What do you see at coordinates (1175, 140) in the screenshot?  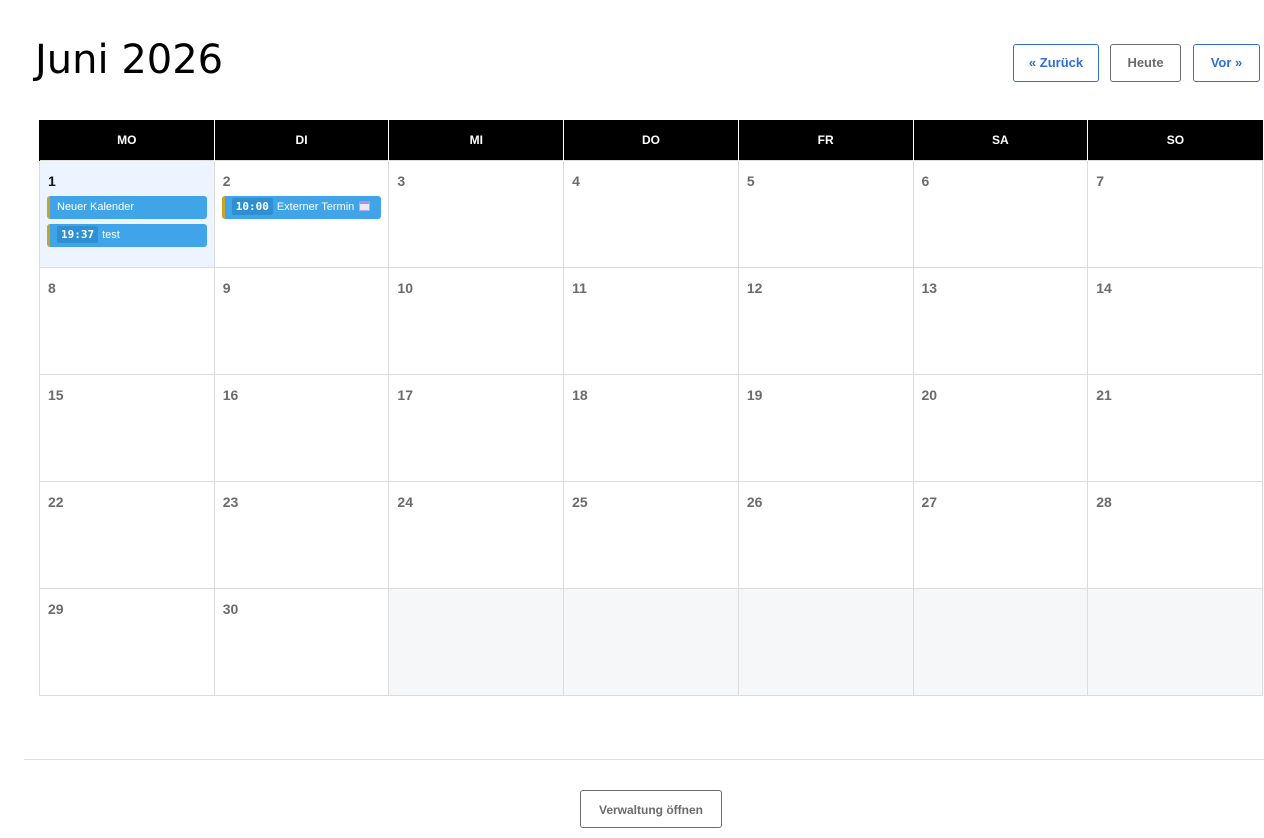 I see `weekday-header: SO` at bounding box center [1175, 140].